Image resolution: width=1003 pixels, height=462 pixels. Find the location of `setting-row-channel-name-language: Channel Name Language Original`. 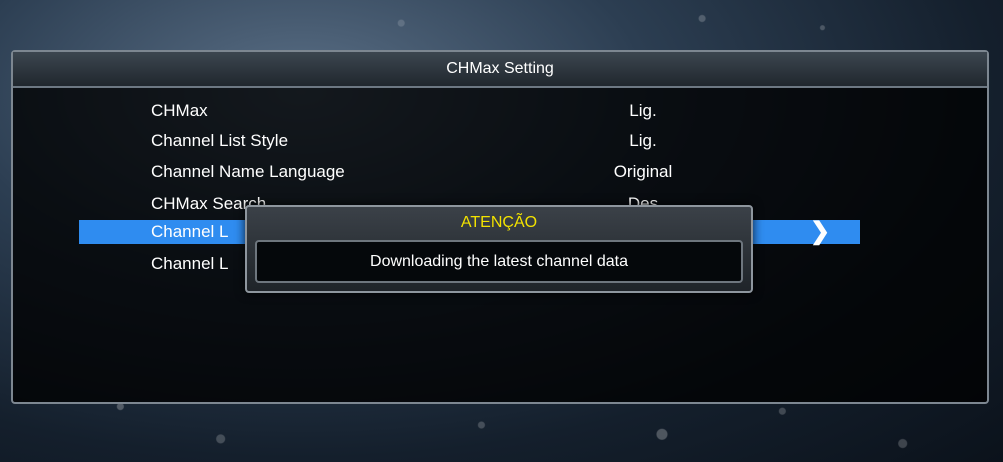

setting-row-channel-name-language: Channel Name Language Original is located at coordinates (500, 172).